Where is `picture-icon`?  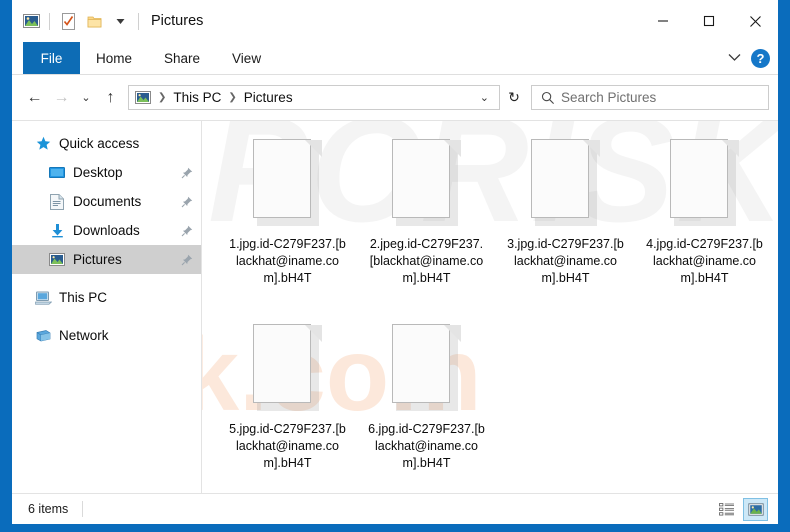
picture-icon is located at coordinates (31, 21).